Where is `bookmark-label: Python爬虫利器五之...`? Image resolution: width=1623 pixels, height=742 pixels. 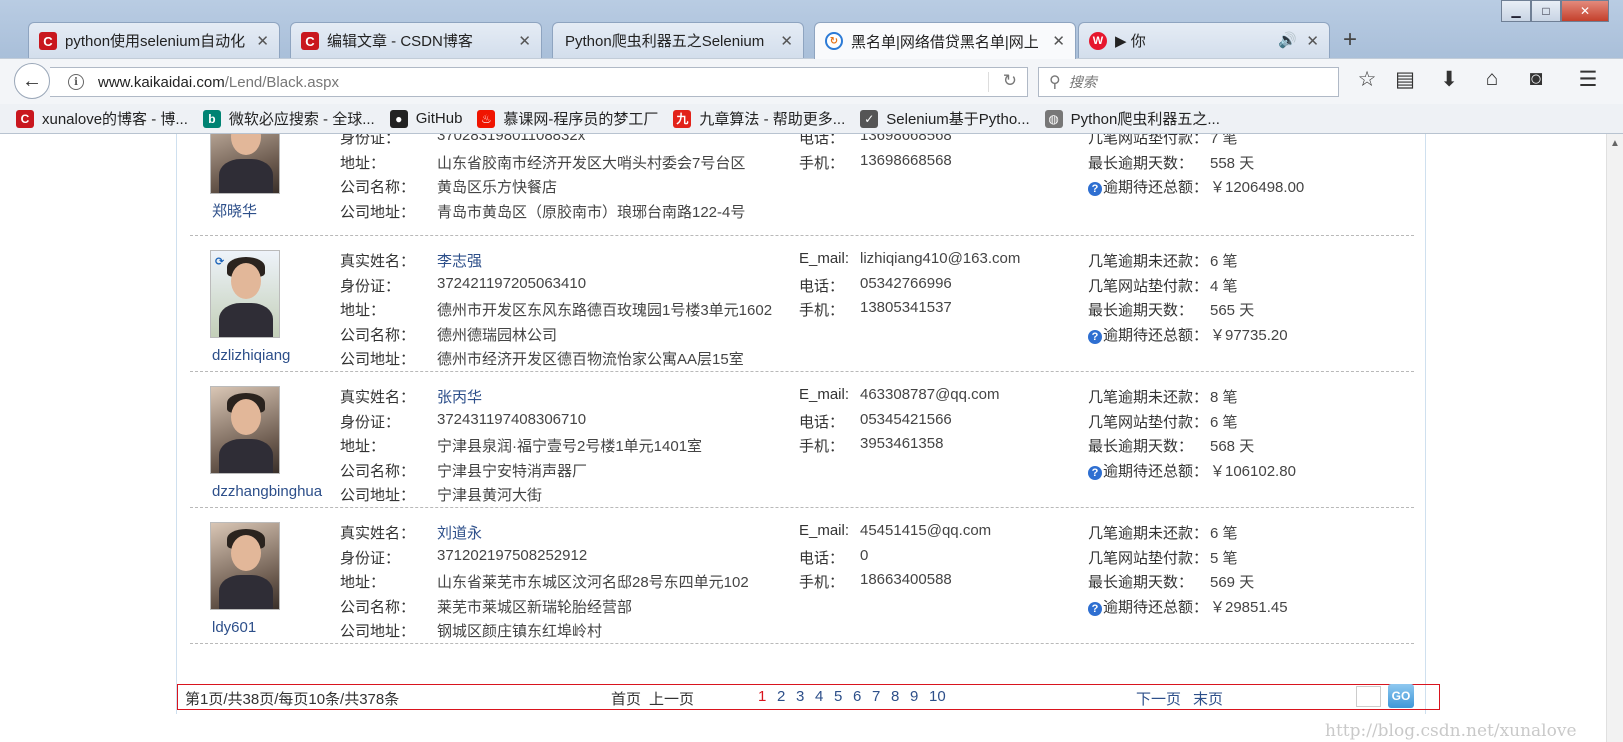 bookmark-label: Python爬虫利器五之... is located at coordinates (1145, 119).